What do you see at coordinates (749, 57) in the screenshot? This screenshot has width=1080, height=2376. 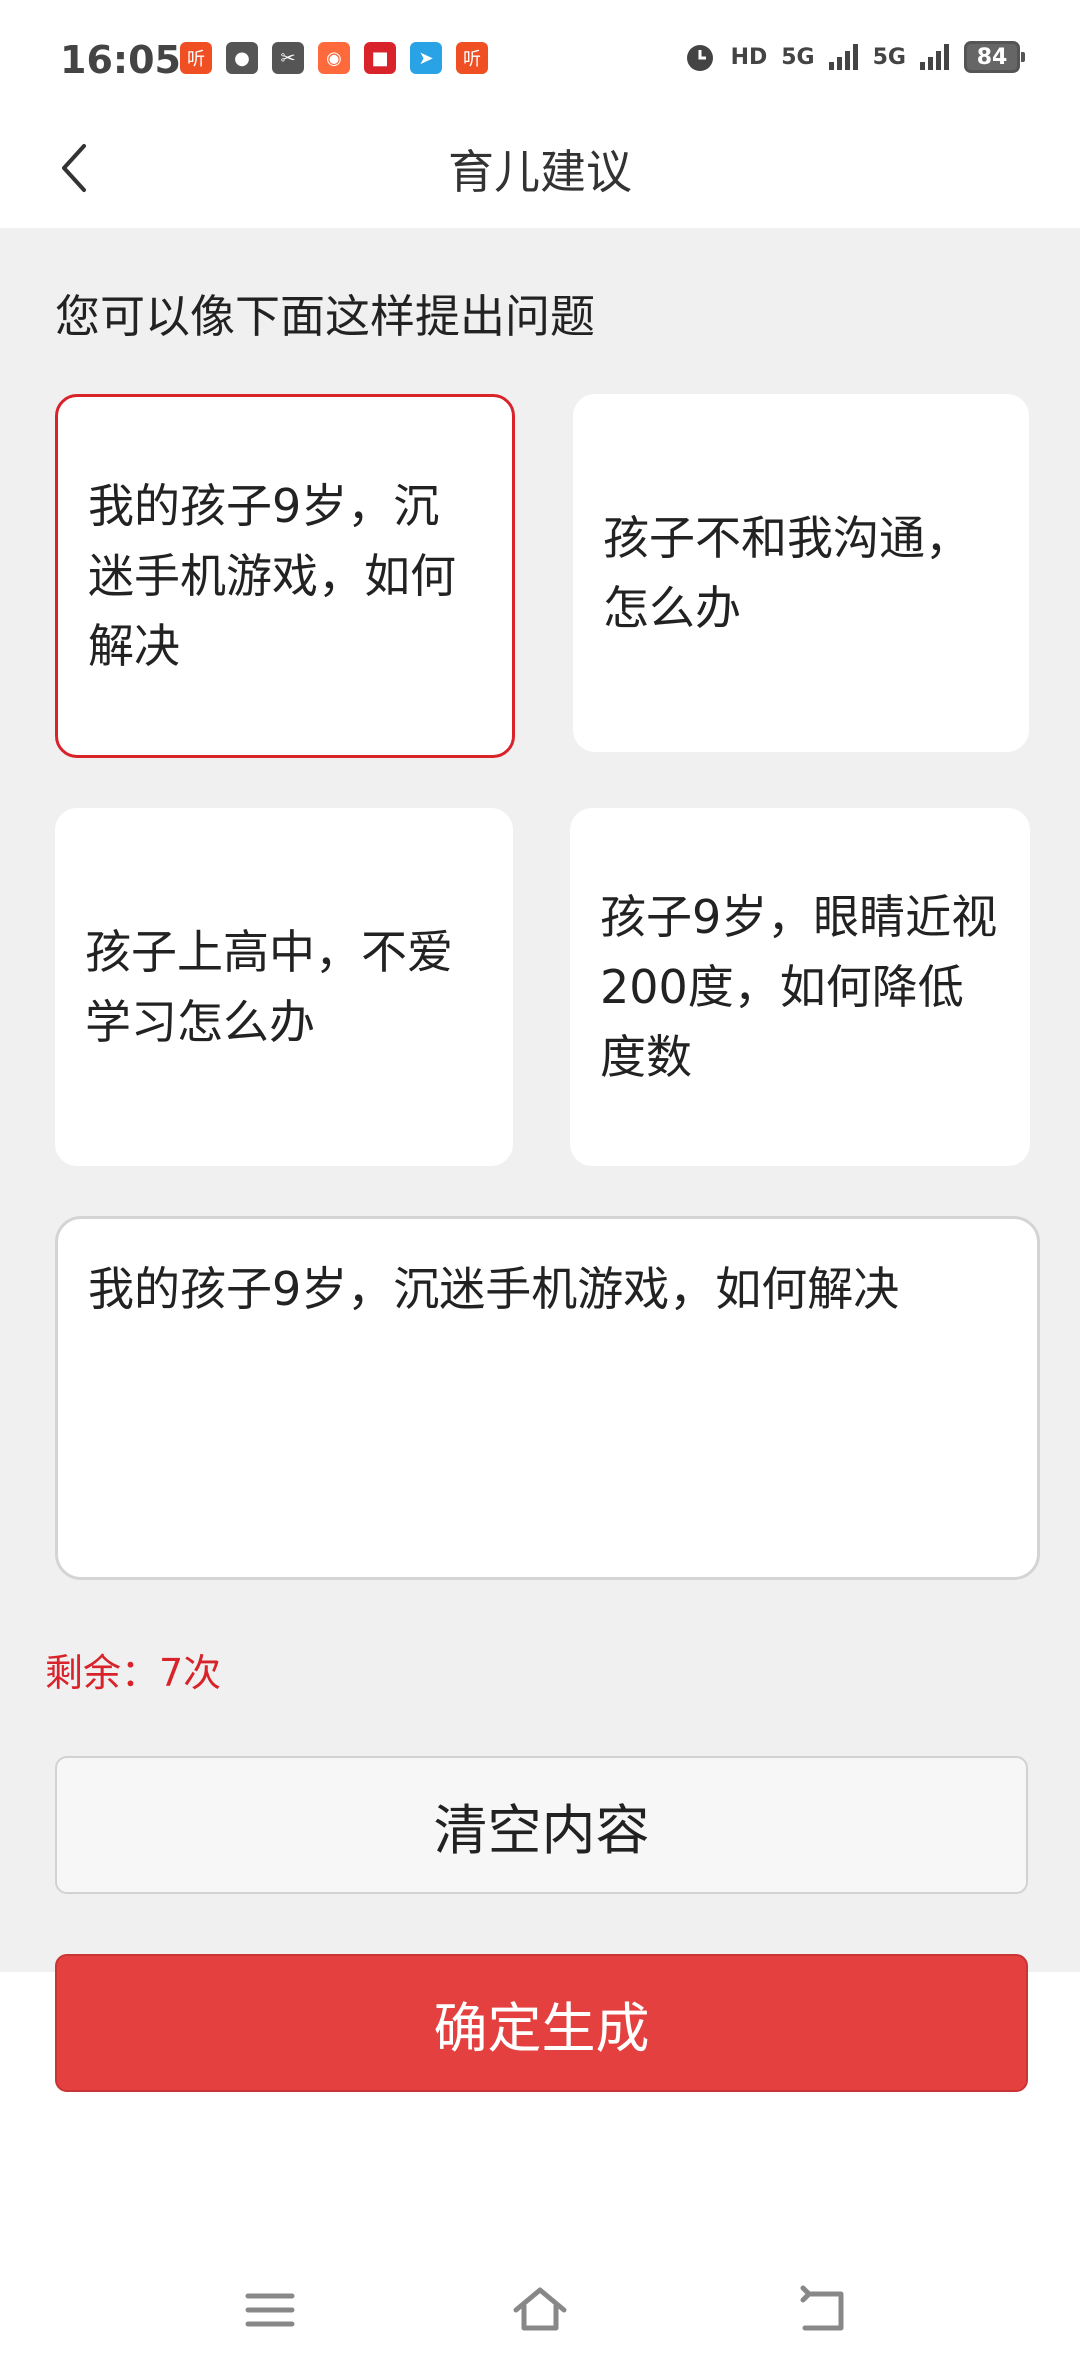 I see `hd-icon: HD` at bounding box center [749, 57].